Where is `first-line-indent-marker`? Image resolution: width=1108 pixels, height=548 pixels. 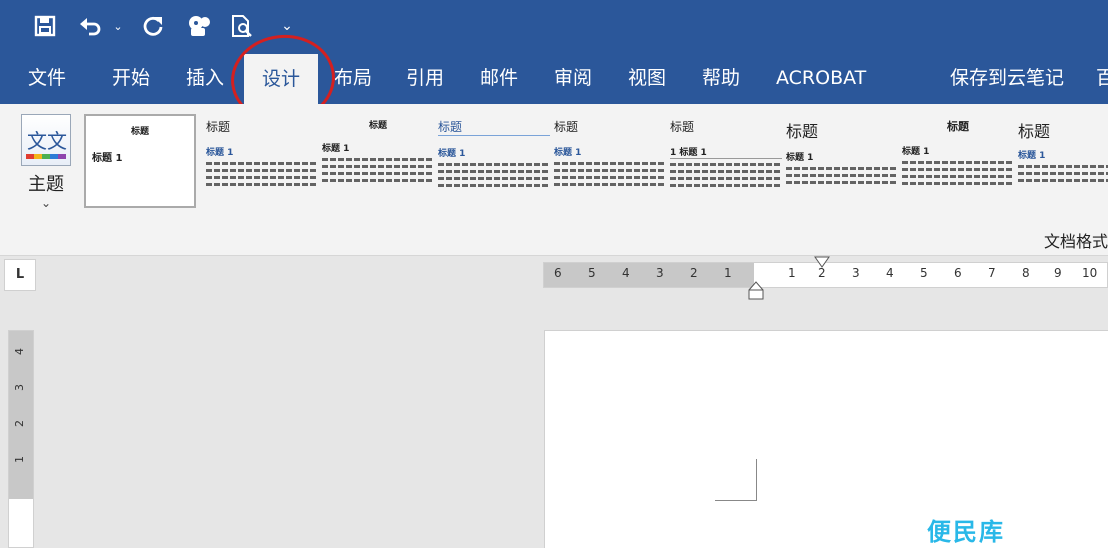 first-line-indent-marker is located at coordinates (822, 262).